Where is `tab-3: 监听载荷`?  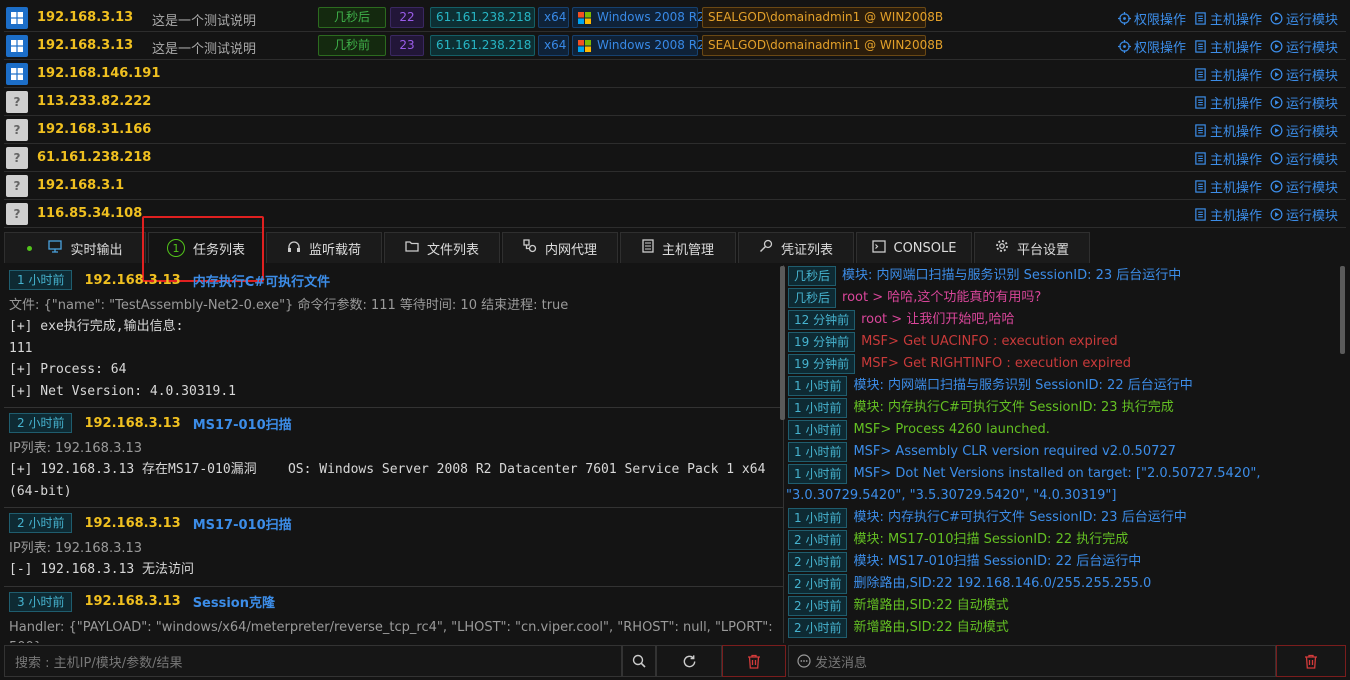
tab-3: 监听载荷 is located at coordinates (324, 247).